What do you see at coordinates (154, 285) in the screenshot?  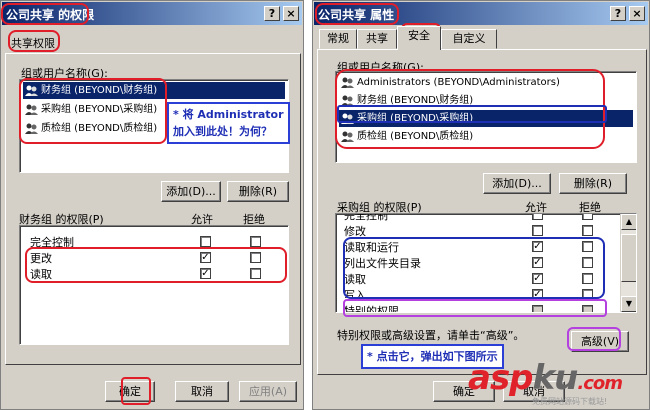 I see `permission-list: 完全控制 更改 ✓ 读取 ✓` at bounding box center [154, 285].